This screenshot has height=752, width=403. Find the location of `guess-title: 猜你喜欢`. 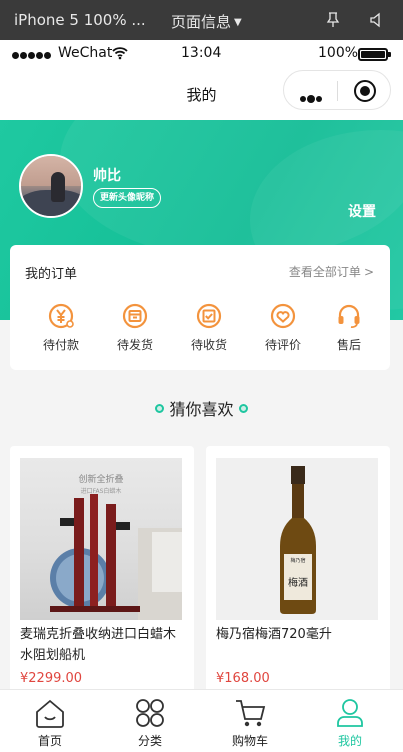

guess-title: 猜你喜欢 is located at coordinates (201, 409).